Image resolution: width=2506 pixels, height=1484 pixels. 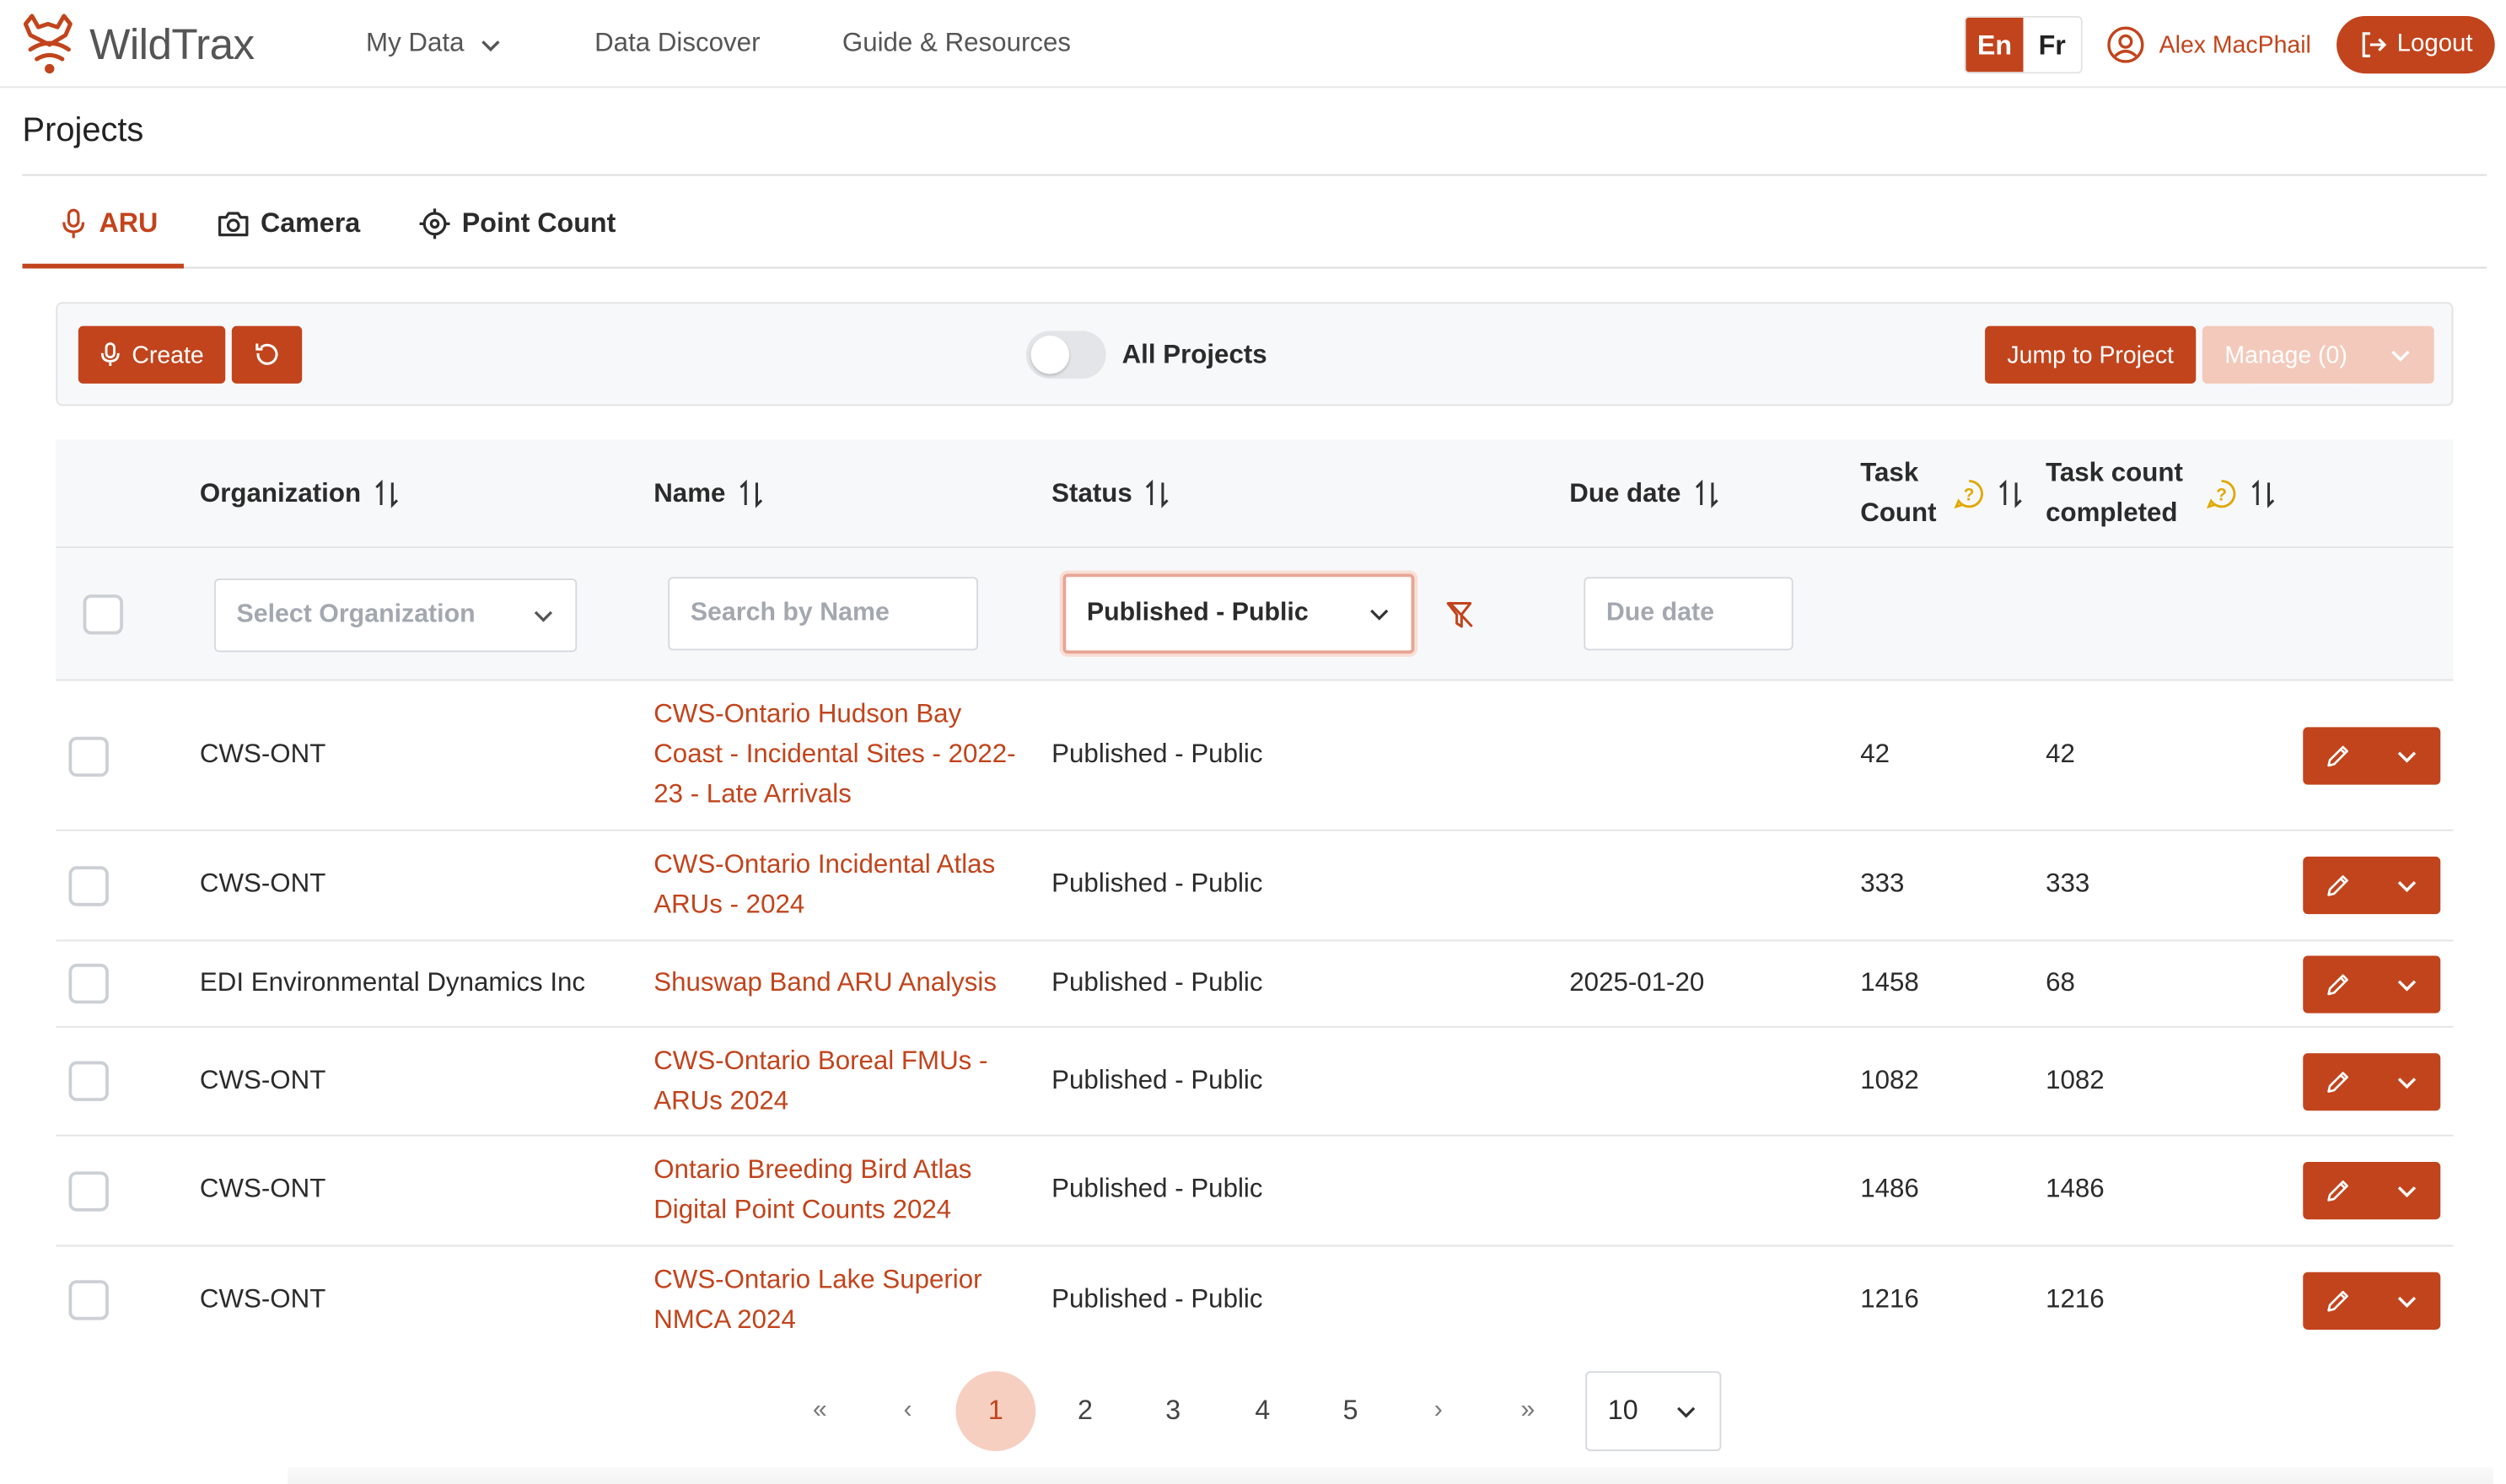 I want to click on lang-fr-button: Fr, so click(x=2052, y=45).